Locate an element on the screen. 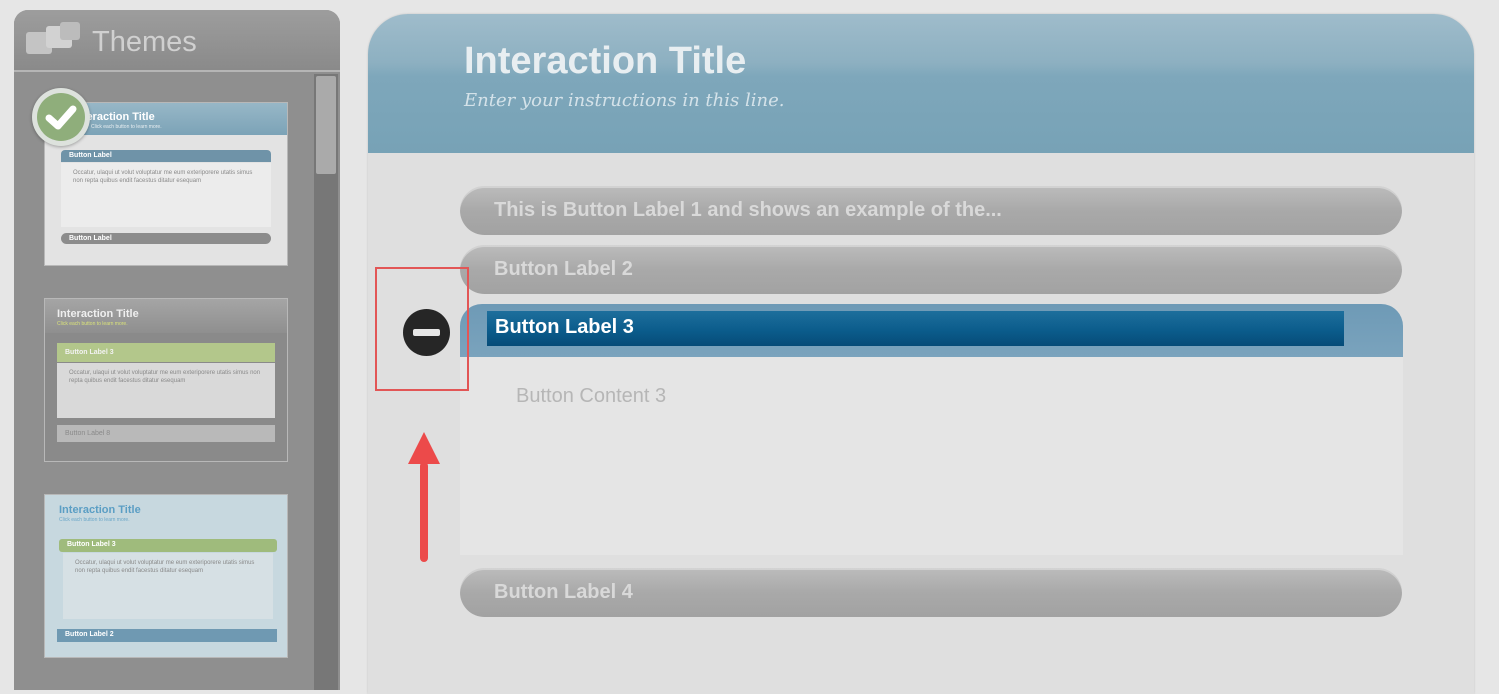  theme-2-button-1: Button Label 3 is located at coordinates (166, 352).